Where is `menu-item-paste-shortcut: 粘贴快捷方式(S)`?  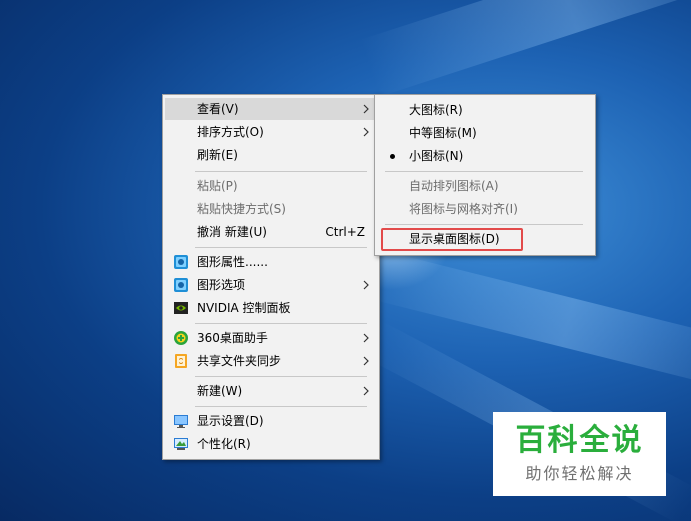 menu-item-paste-shortcut: 粘贴快捷方式(S) is located at coordinates (271, 209).